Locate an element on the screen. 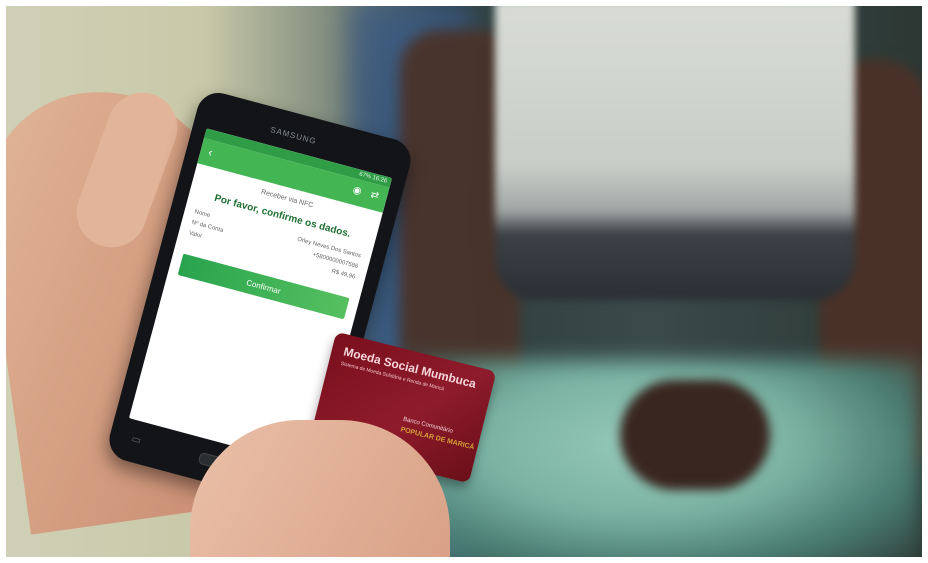  back-arrow-icon: ‹ is located at coordinates (210, 152).